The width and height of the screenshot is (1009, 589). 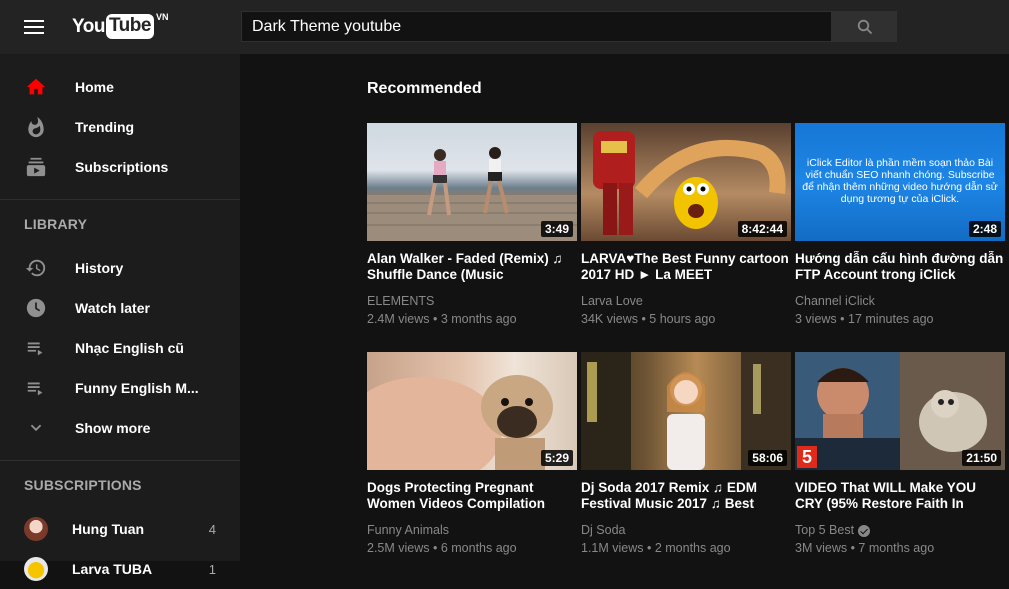 What do you see at coordinates (36, 87) in the screenshot?
I see `home-icon` at bounding box center [36, 87].